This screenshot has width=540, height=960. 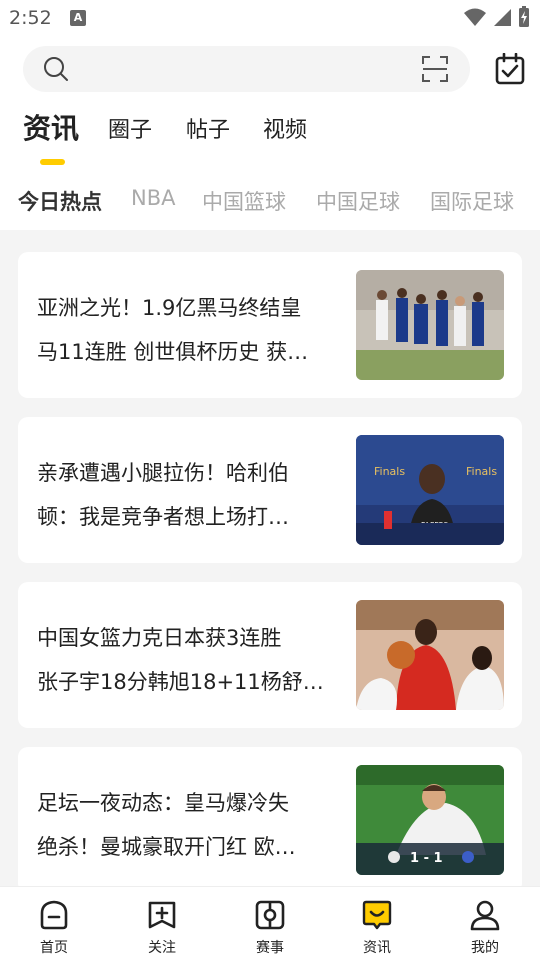 I want to click on subtab-china-football: 中国足球, so click(x=358, y=201).